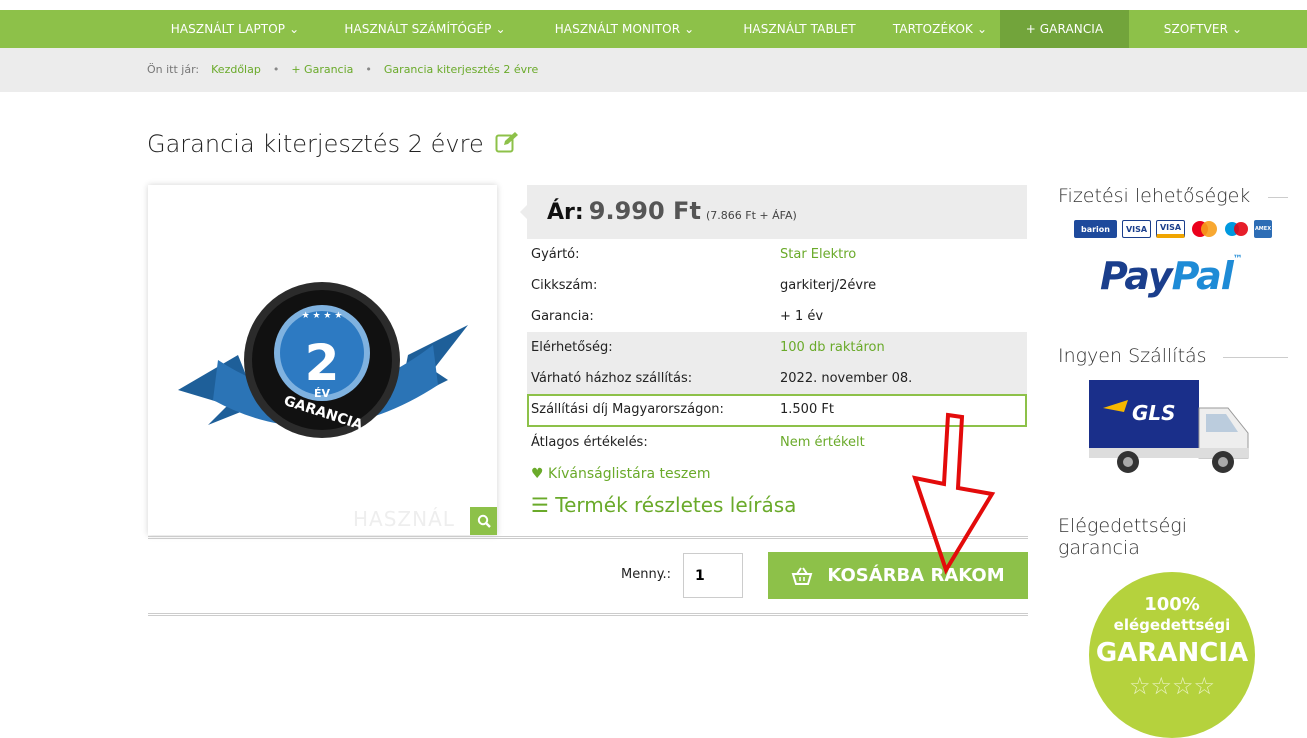  I want to click on top-strip, so click(653, 5).